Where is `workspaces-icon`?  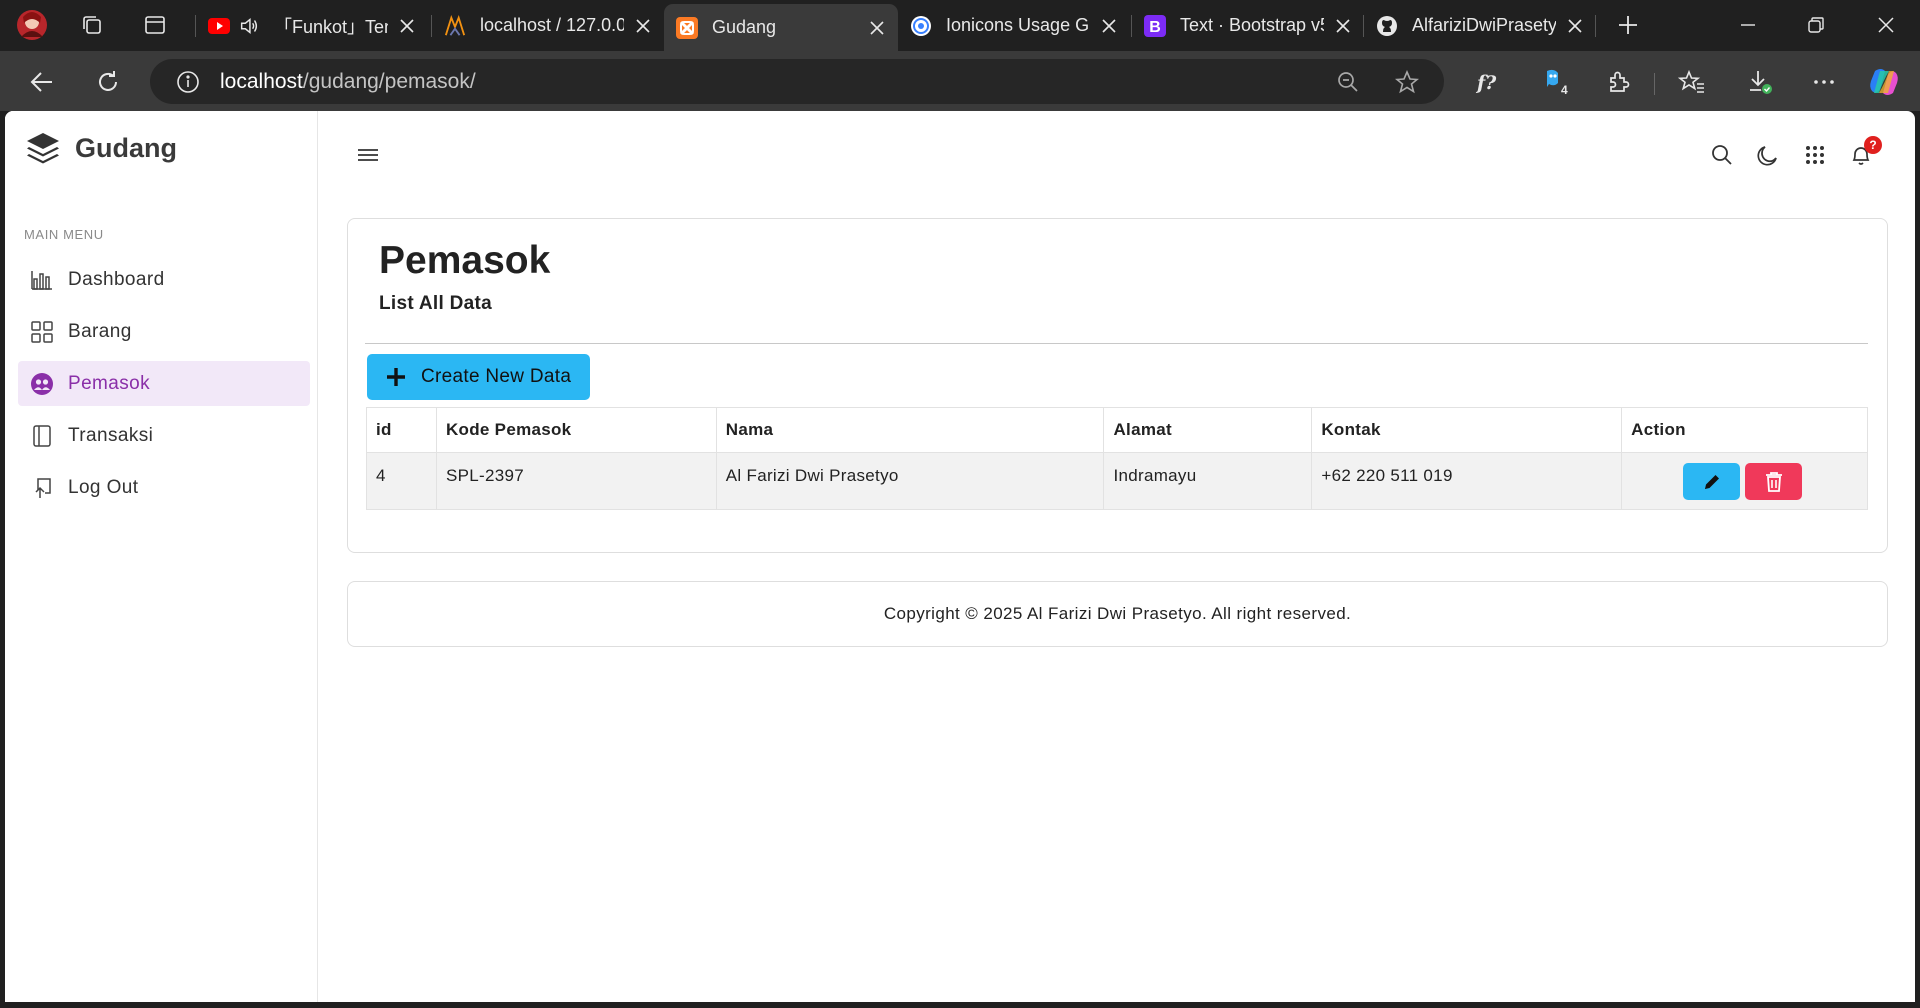
workspaces-icon is located at coordinates (92, 25).